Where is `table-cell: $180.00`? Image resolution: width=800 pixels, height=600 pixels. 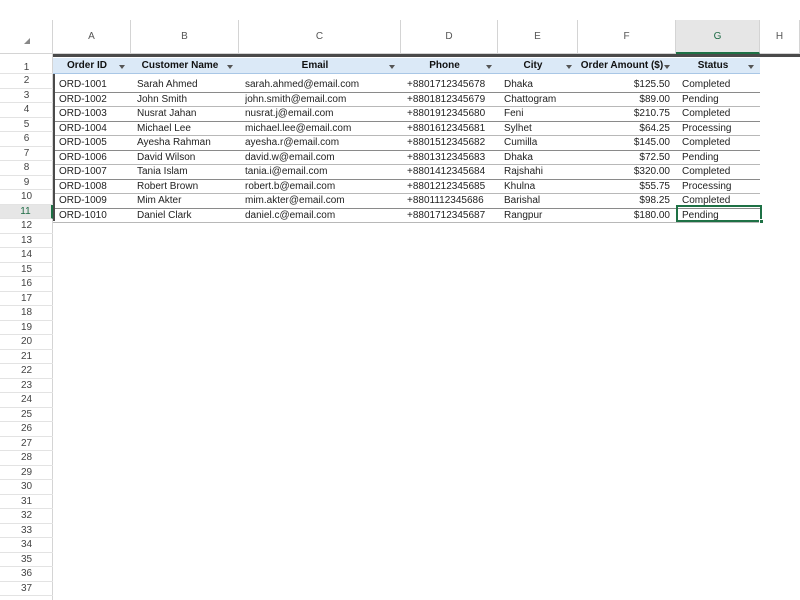
table-cell: $180.00 is located at coordinates (627, 216).